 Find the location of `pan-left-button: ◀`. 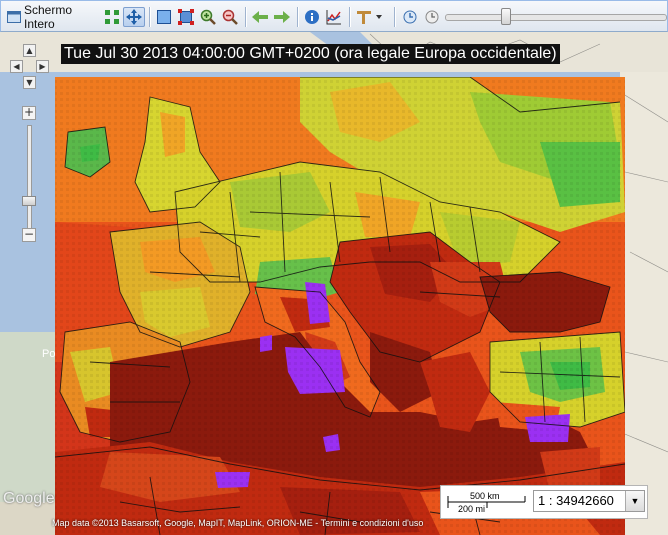

pan-left-button: ◀ is located at coordinates (16, 66).